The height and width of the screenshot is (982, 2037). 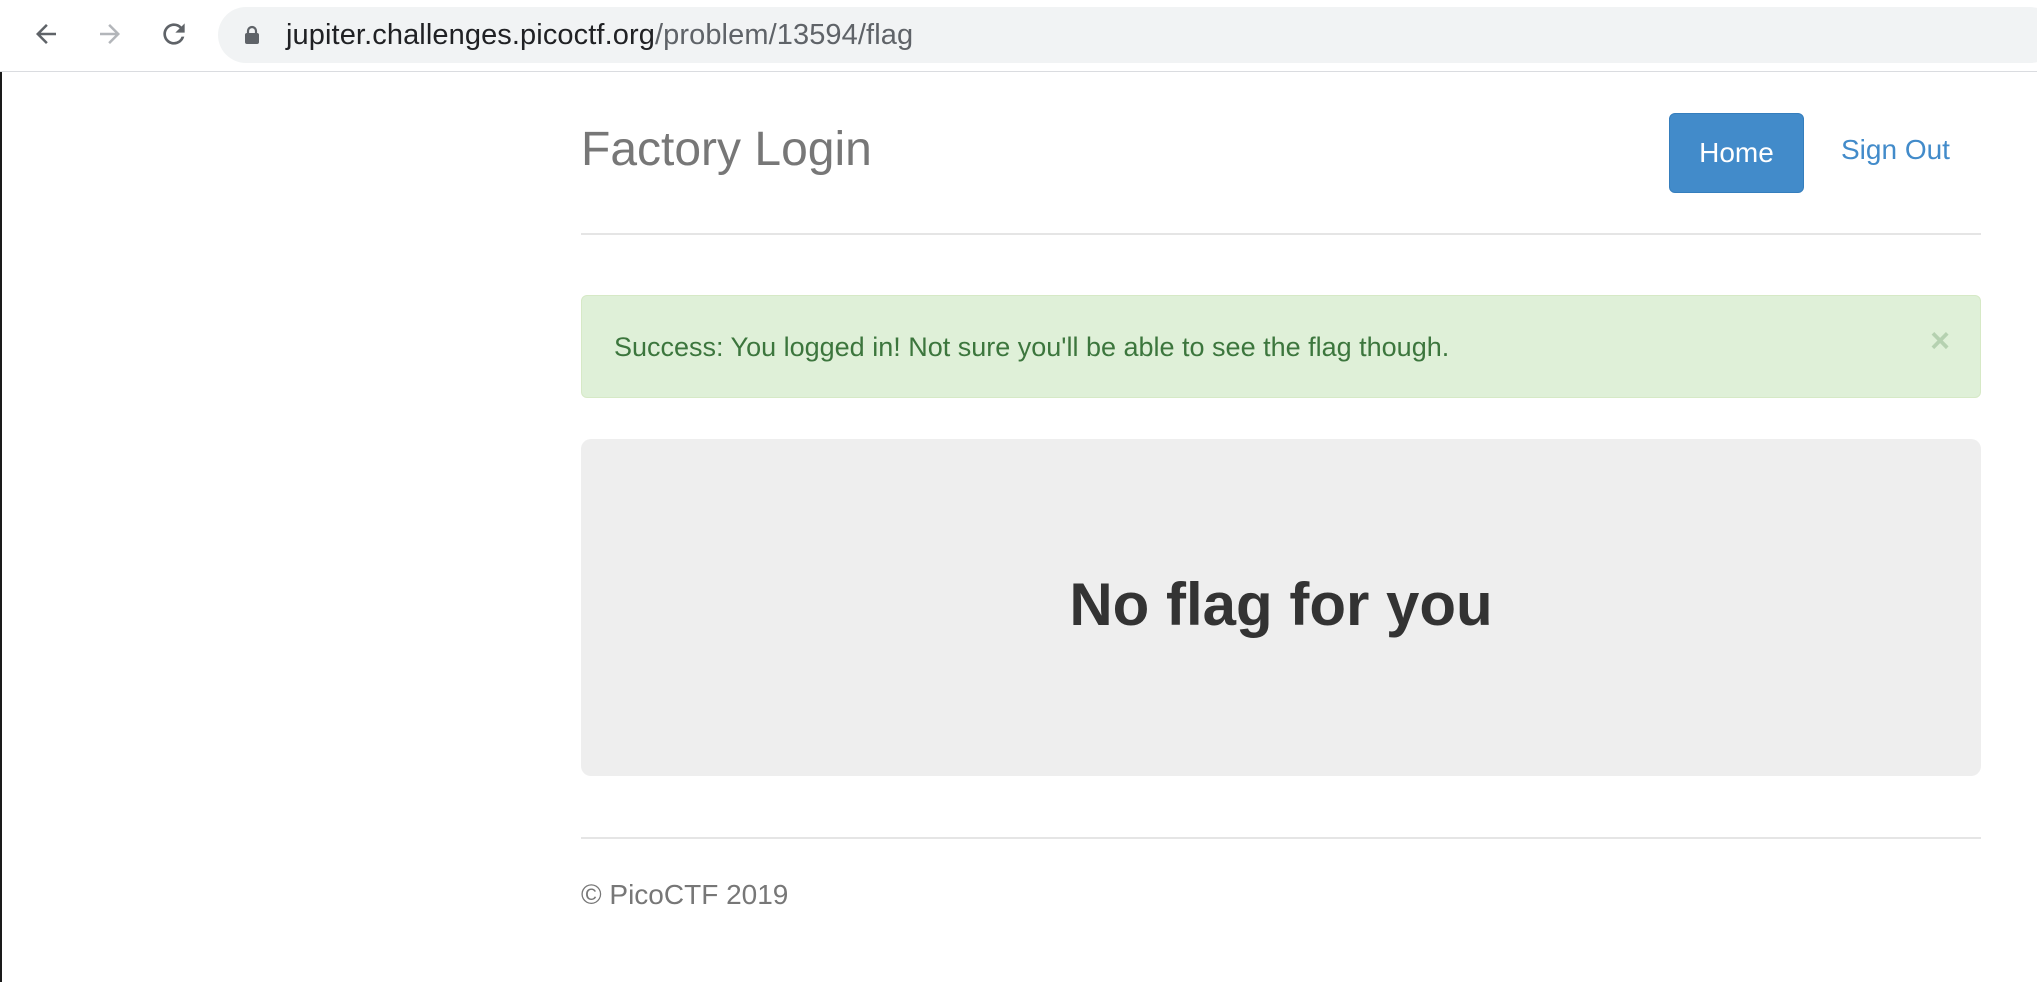 What do you see at coordinates (1736, 153) in the screenshot?
I see `home-button: Home` at bounding box center [1736, 153].